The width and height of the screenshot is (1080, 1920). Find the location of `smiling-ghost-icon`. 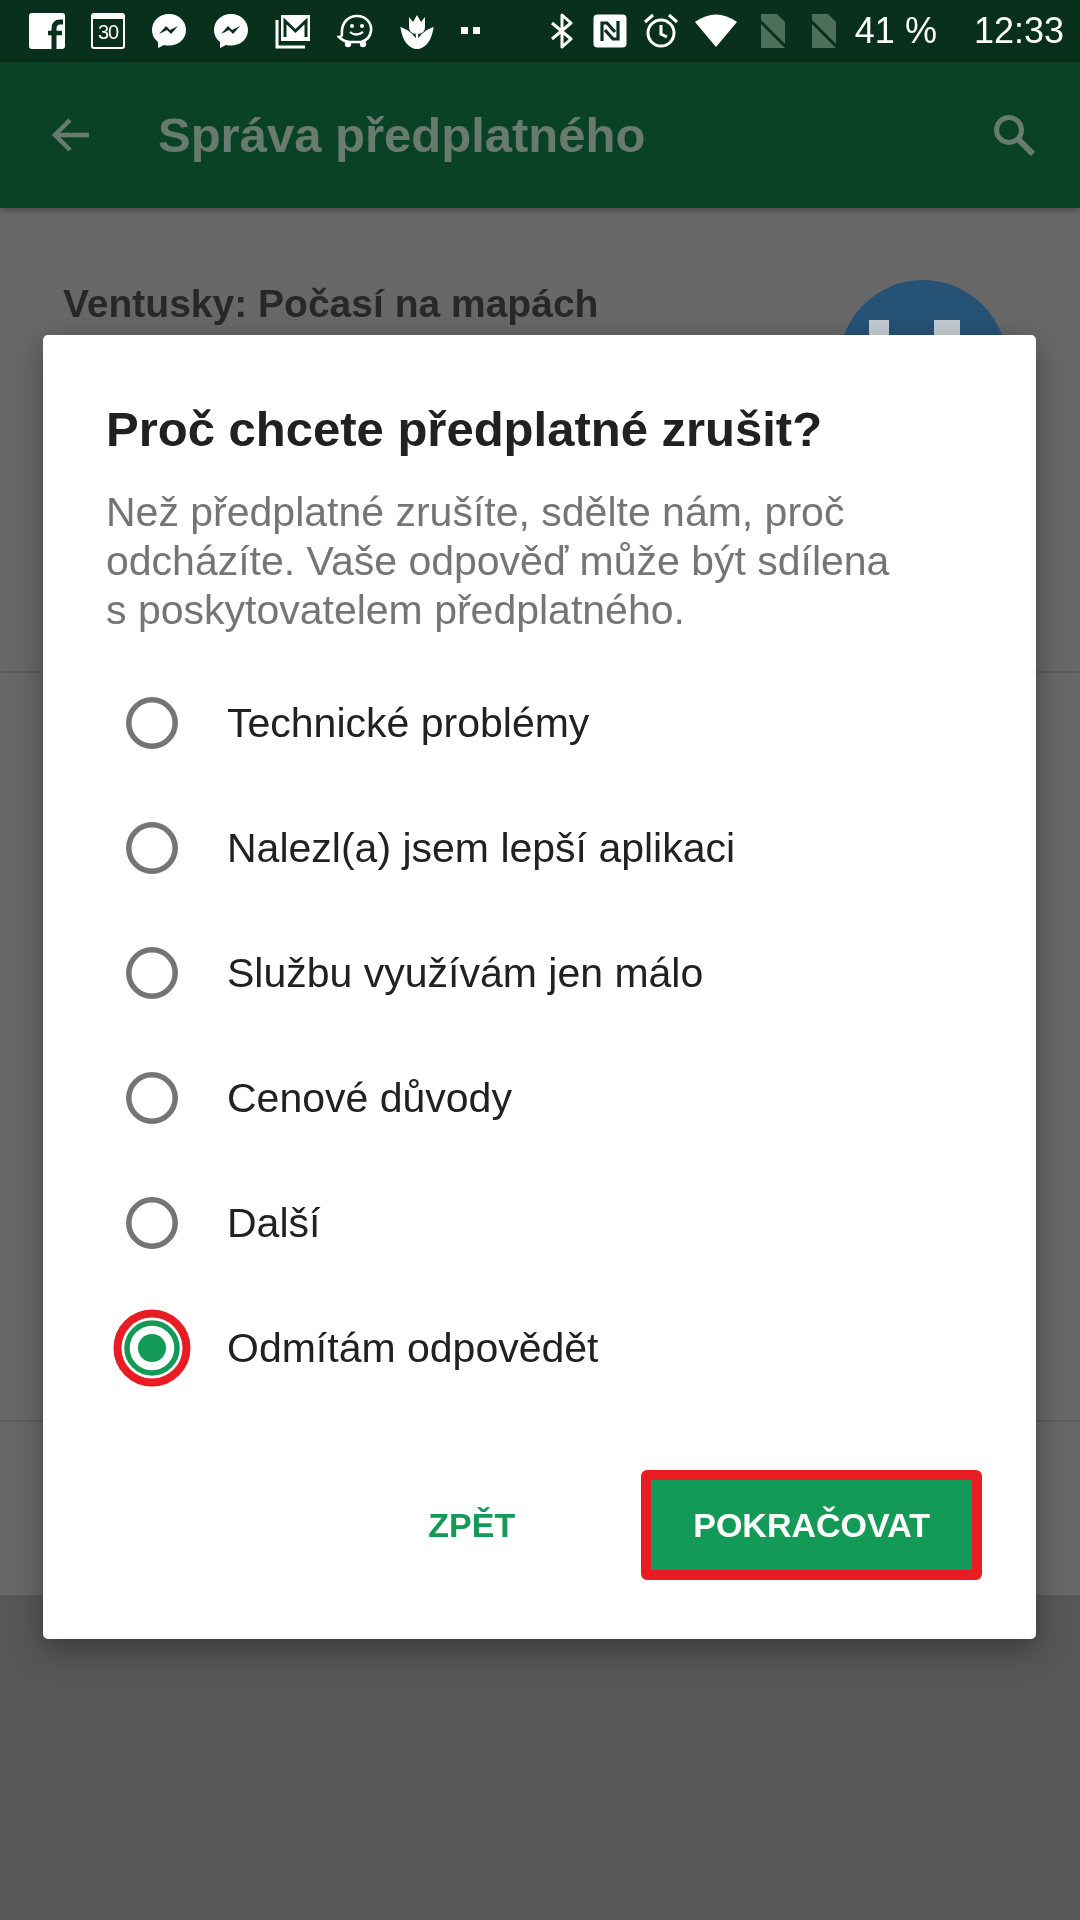

smiling-ghost-icon is located at coordinates (355, 31).